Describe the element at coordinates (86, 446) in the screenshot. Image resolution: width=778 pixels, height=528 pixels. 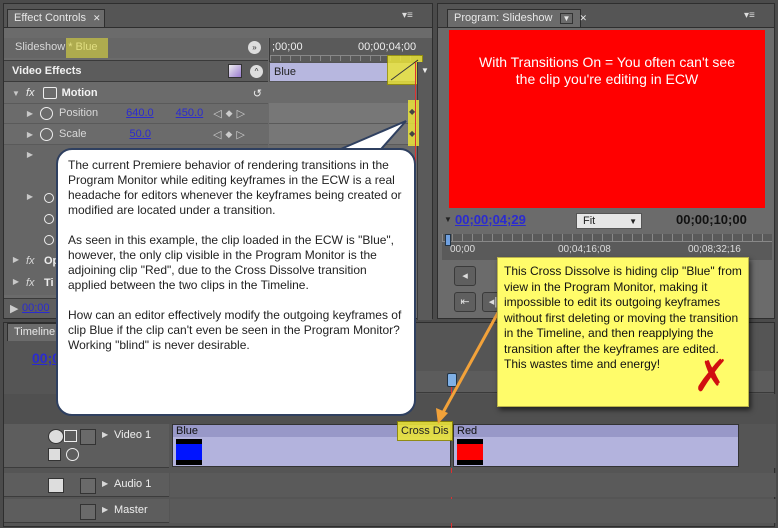
I see `video-1-track-header: ▶ Video 1` at that location.